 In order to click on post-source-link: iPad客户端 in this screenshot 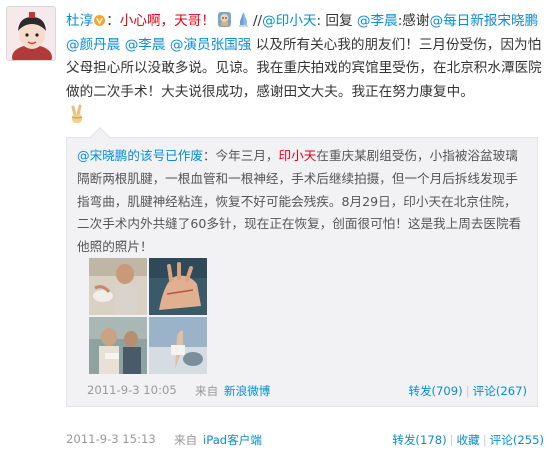, I will do `click(232, 440)`.